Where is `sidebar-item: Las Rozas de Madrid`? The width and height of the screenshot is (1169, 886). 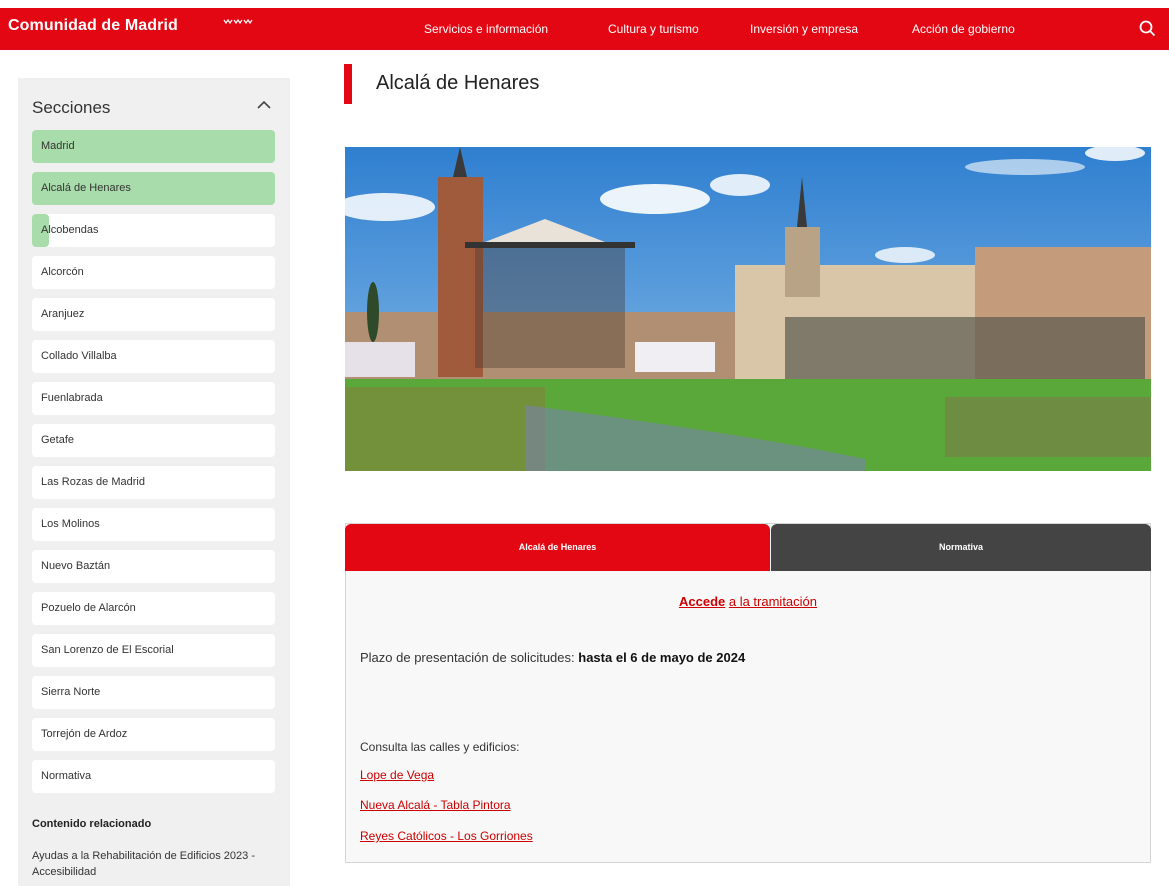
sidebar-item: Las Rozas de Madrid is located at coordinates (153, 482).